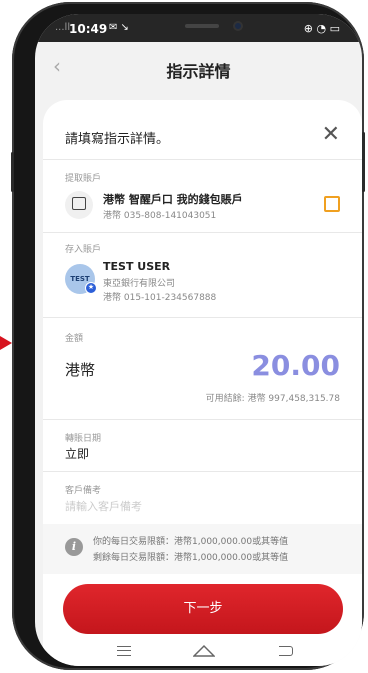 The image size is (368, 673). Describe the element at coordinates (198, 71) in the screenshot. I see `page-title: 指示詳情` at that location.